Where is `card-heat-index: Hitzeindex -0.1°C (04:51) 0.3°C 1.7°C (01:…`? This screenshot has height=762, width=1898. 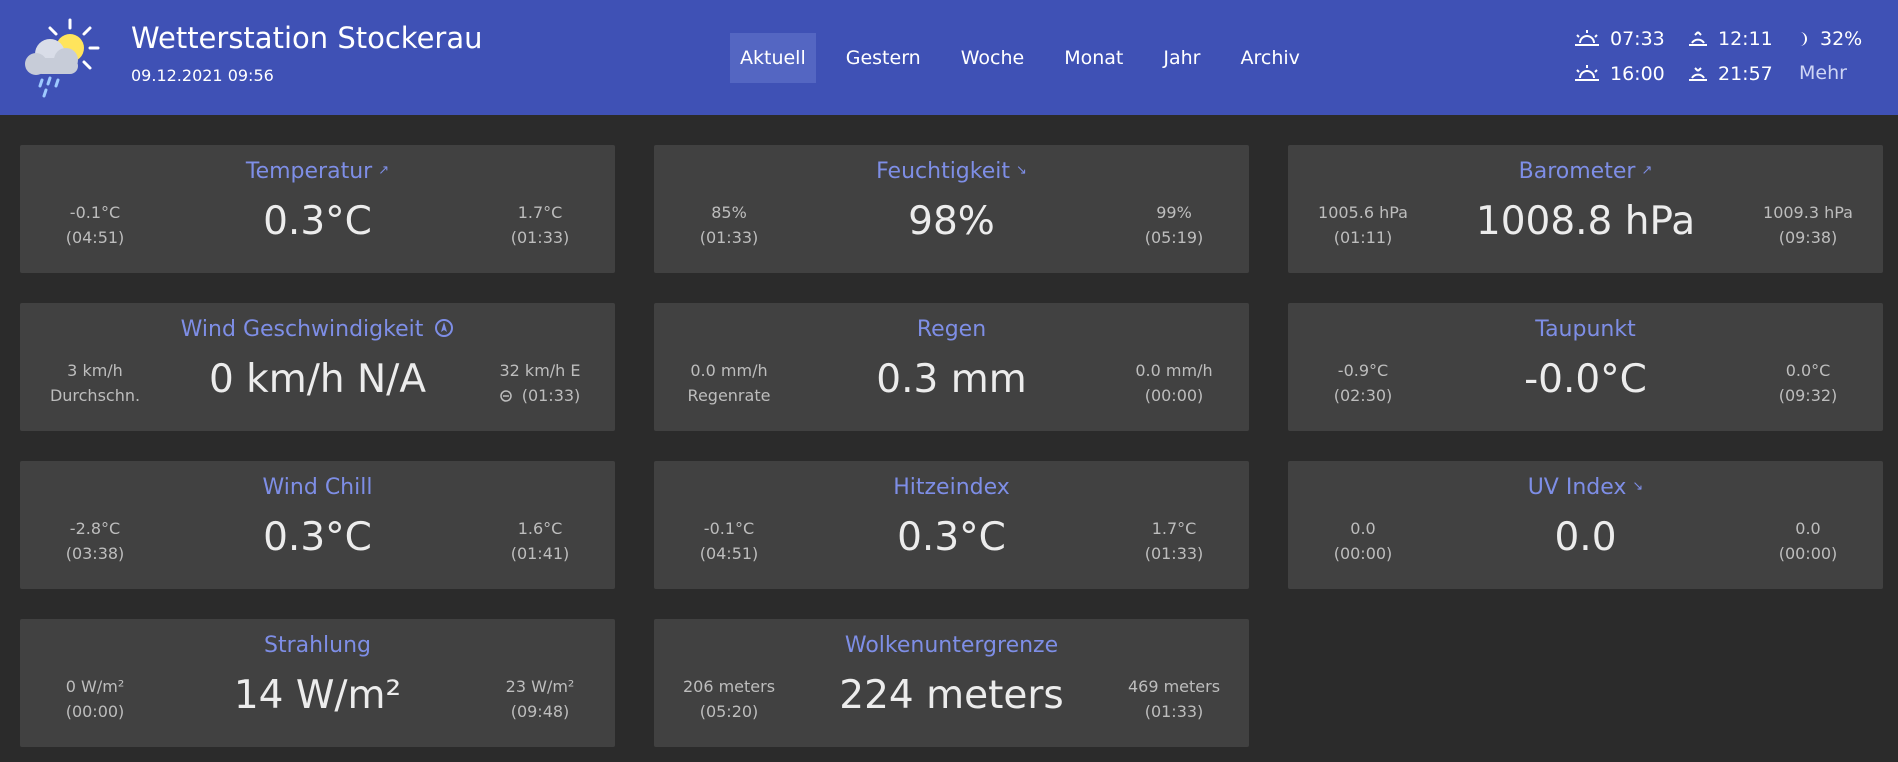
card-heat-index: Hitzeindex -0.1°C (04:51) 0.3°C 1.7°C (01:… is located at coordinates (951, 525).